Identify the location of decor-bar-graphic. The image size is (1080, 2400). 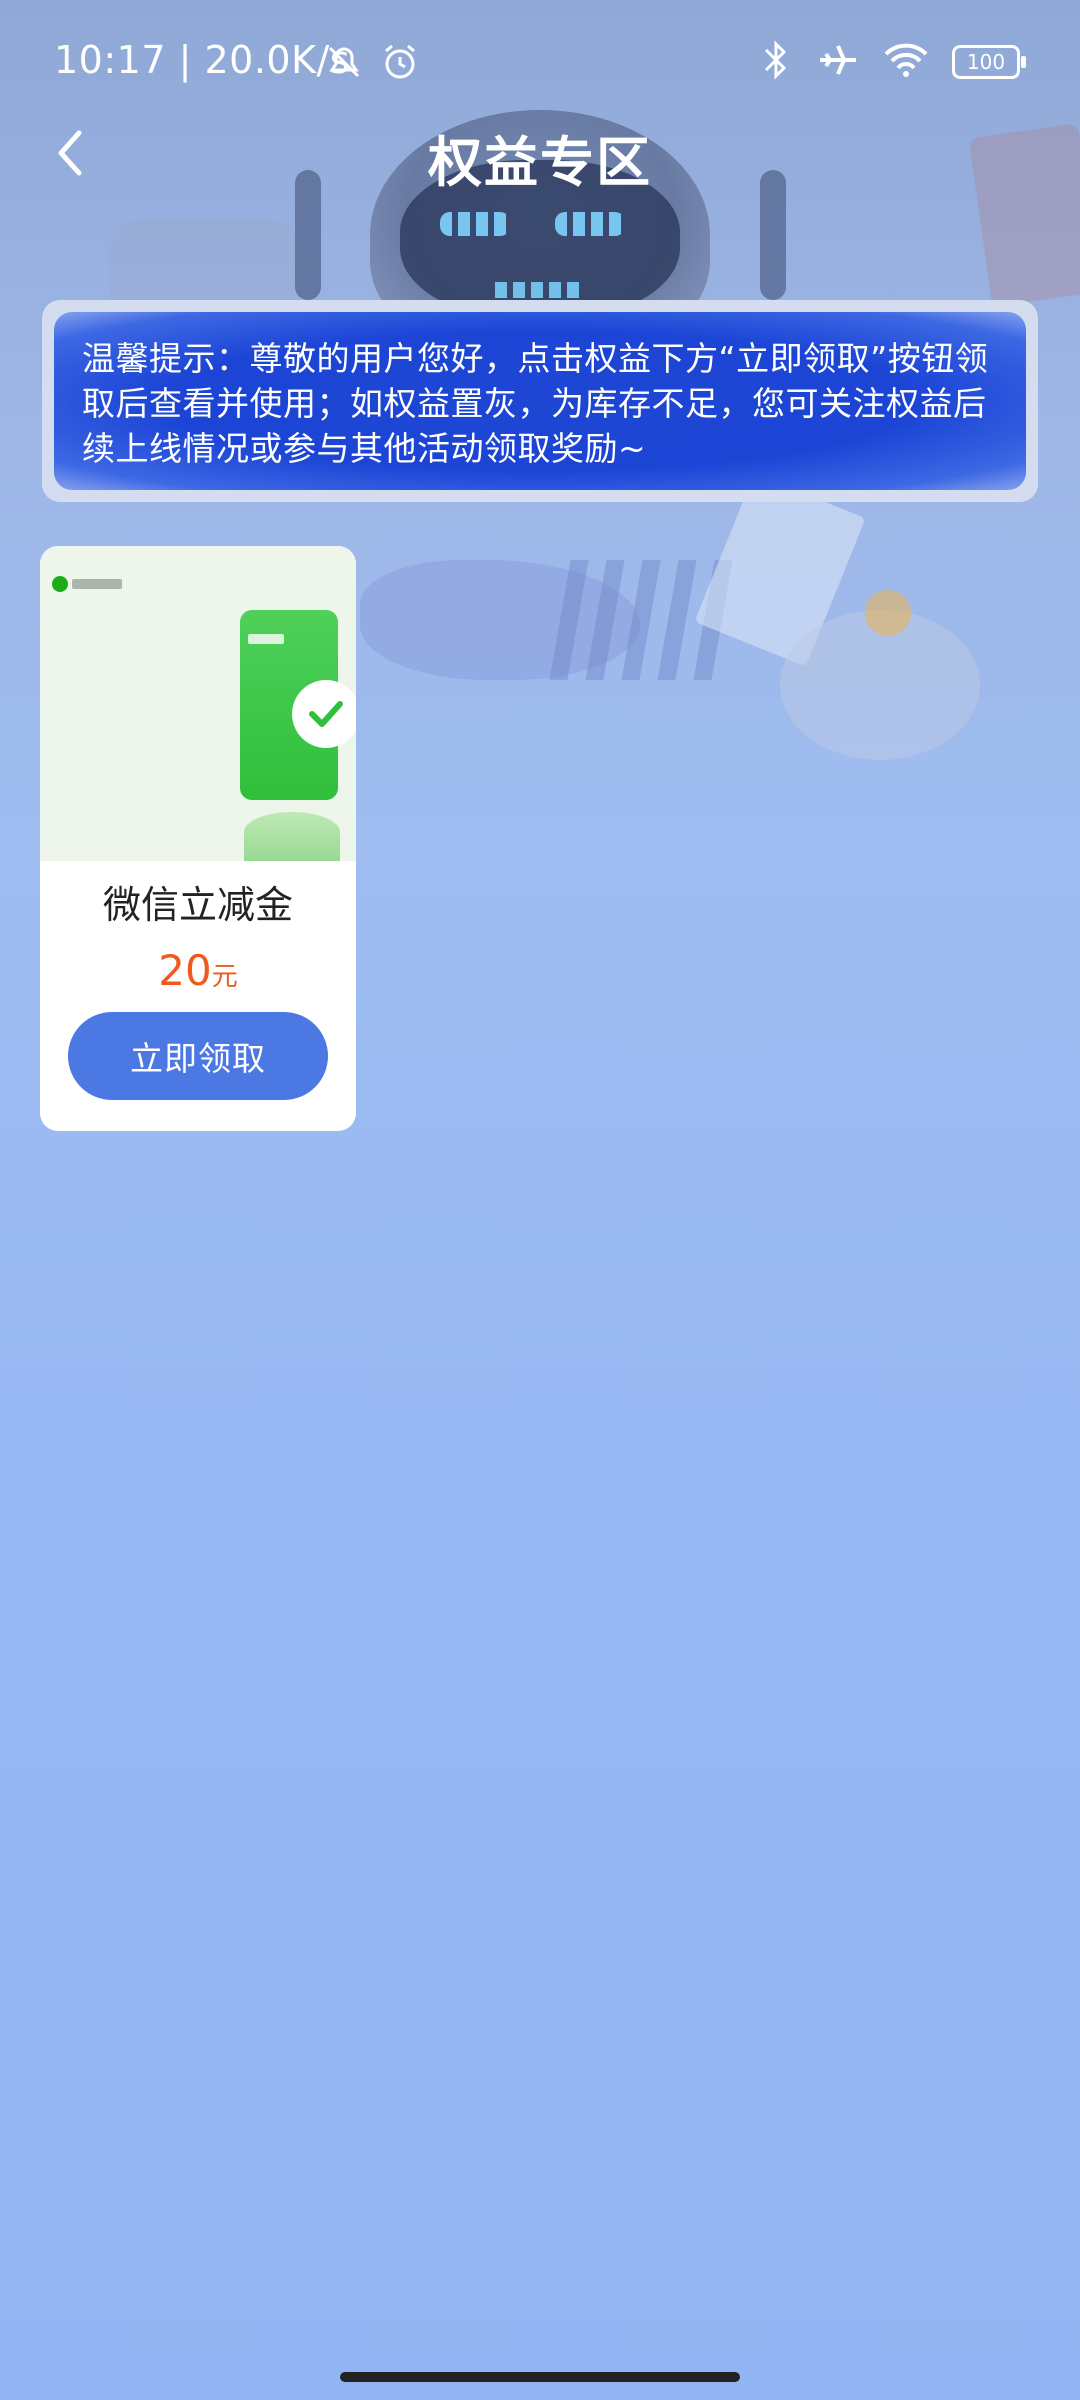
(650, 620).